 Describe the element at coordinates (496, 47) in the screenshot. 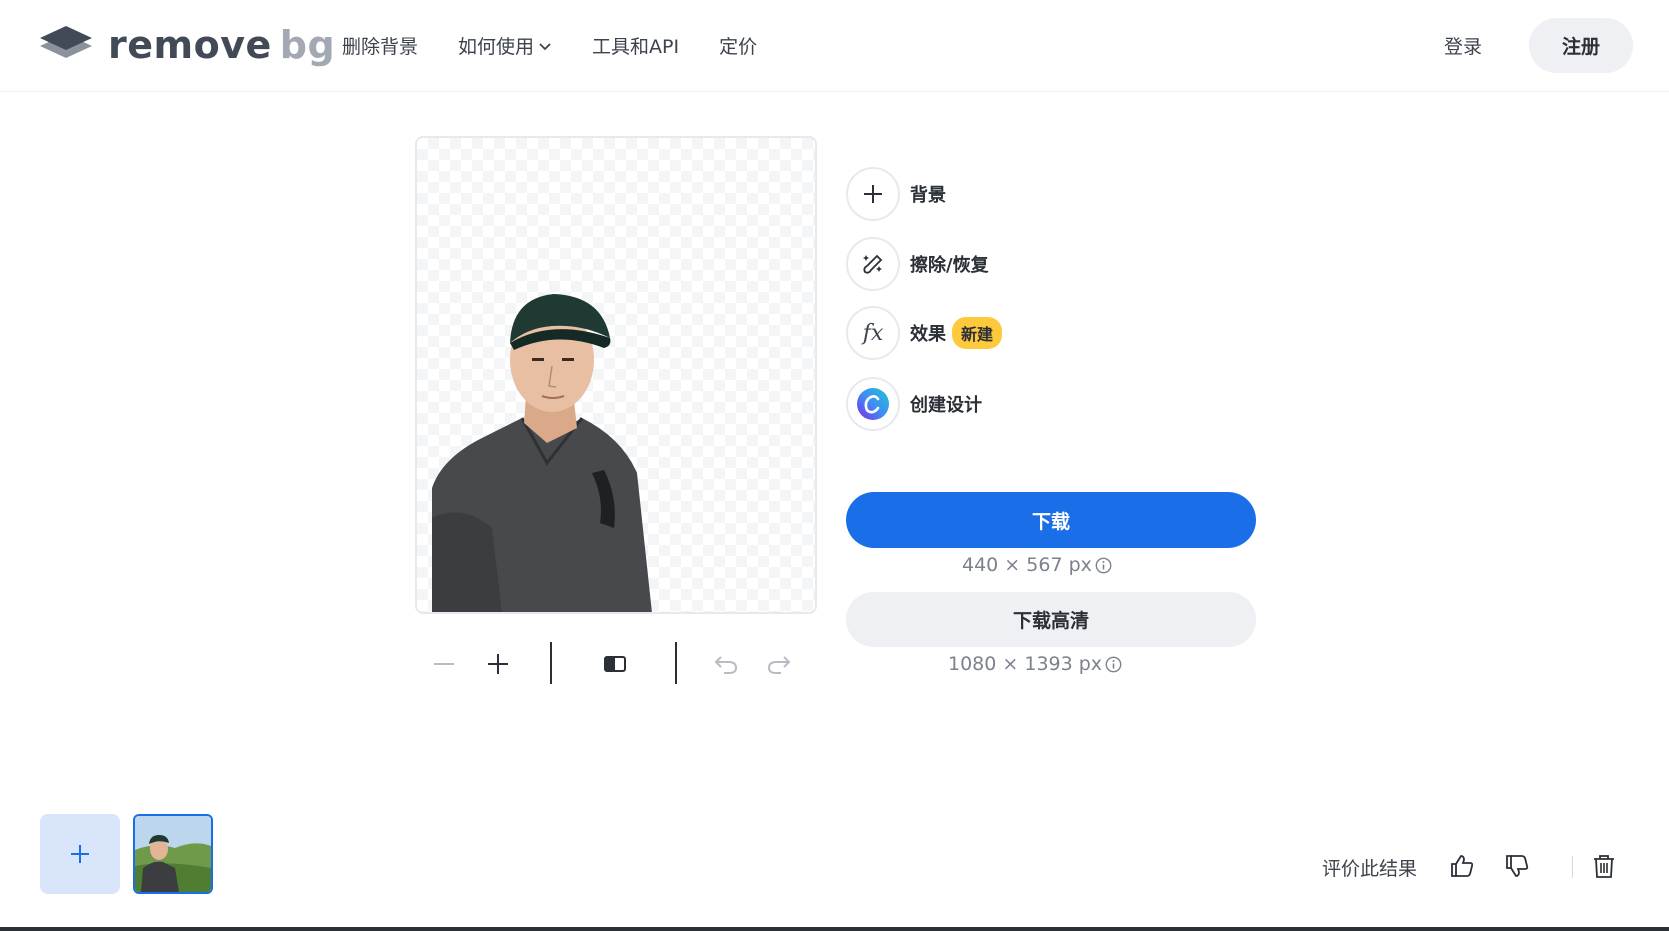

I see `nav-label: 如何使用` at that location.